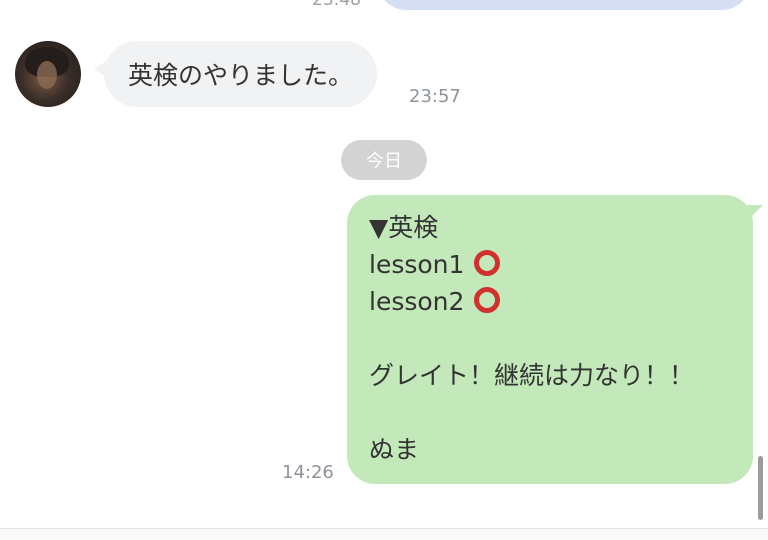 Image resolution: width=768 pixels, height=540 pixels. Describe the element at coordinates (336, 5) in the screenshot. I see `previous-message-time: 23:48` at that location.